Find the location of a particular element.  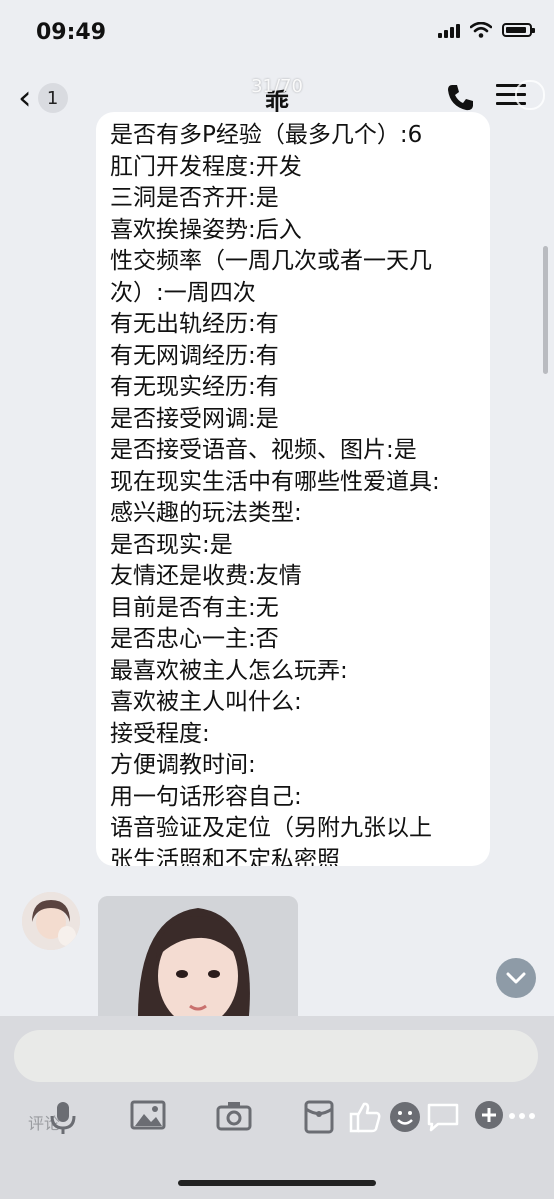

image-icon is located at coordinates (148, 1116).